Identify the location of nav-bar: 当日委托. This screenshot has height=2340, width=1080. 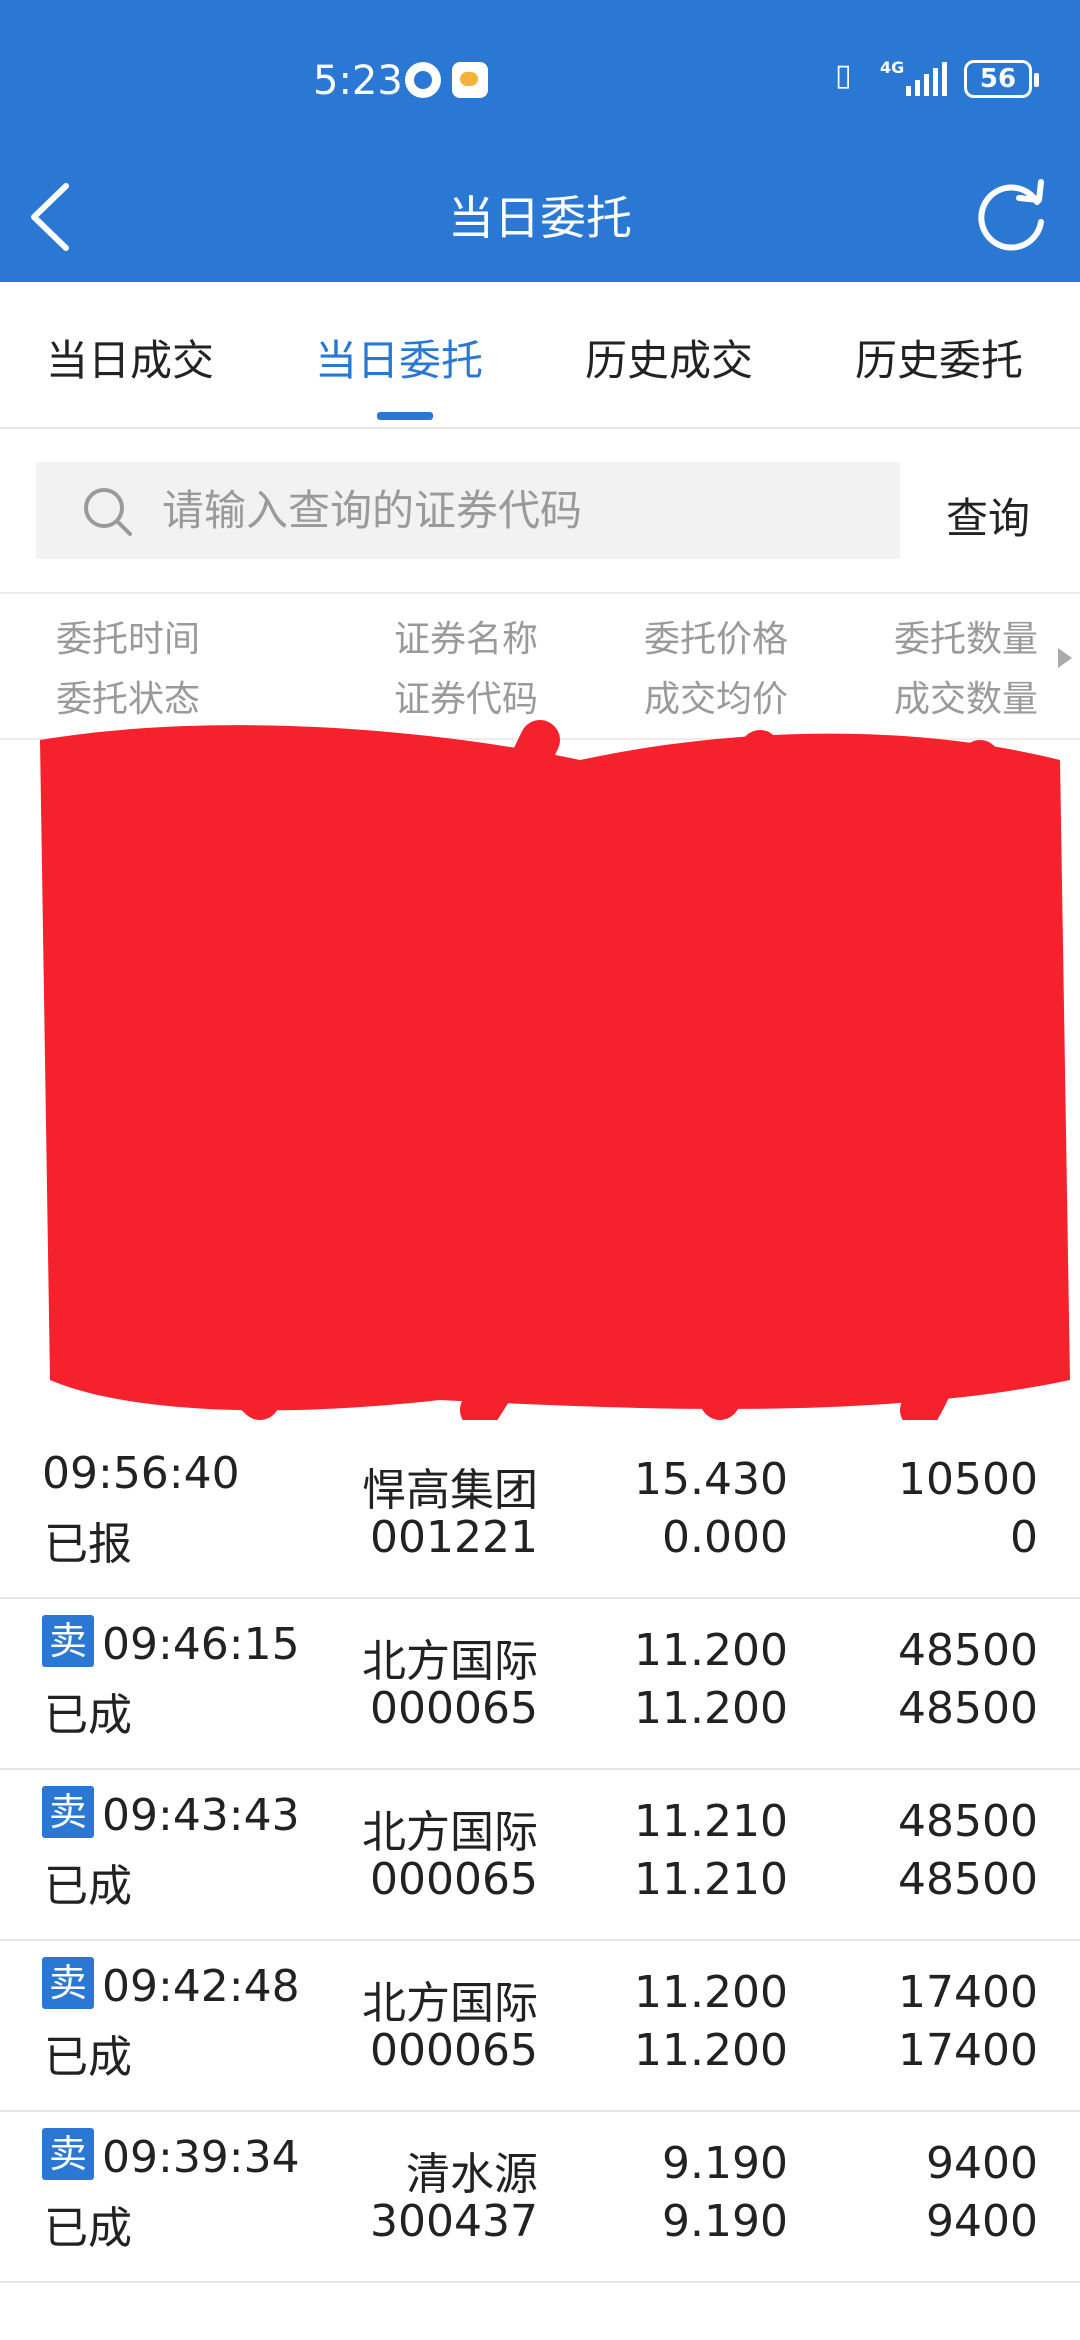
(540, 221).